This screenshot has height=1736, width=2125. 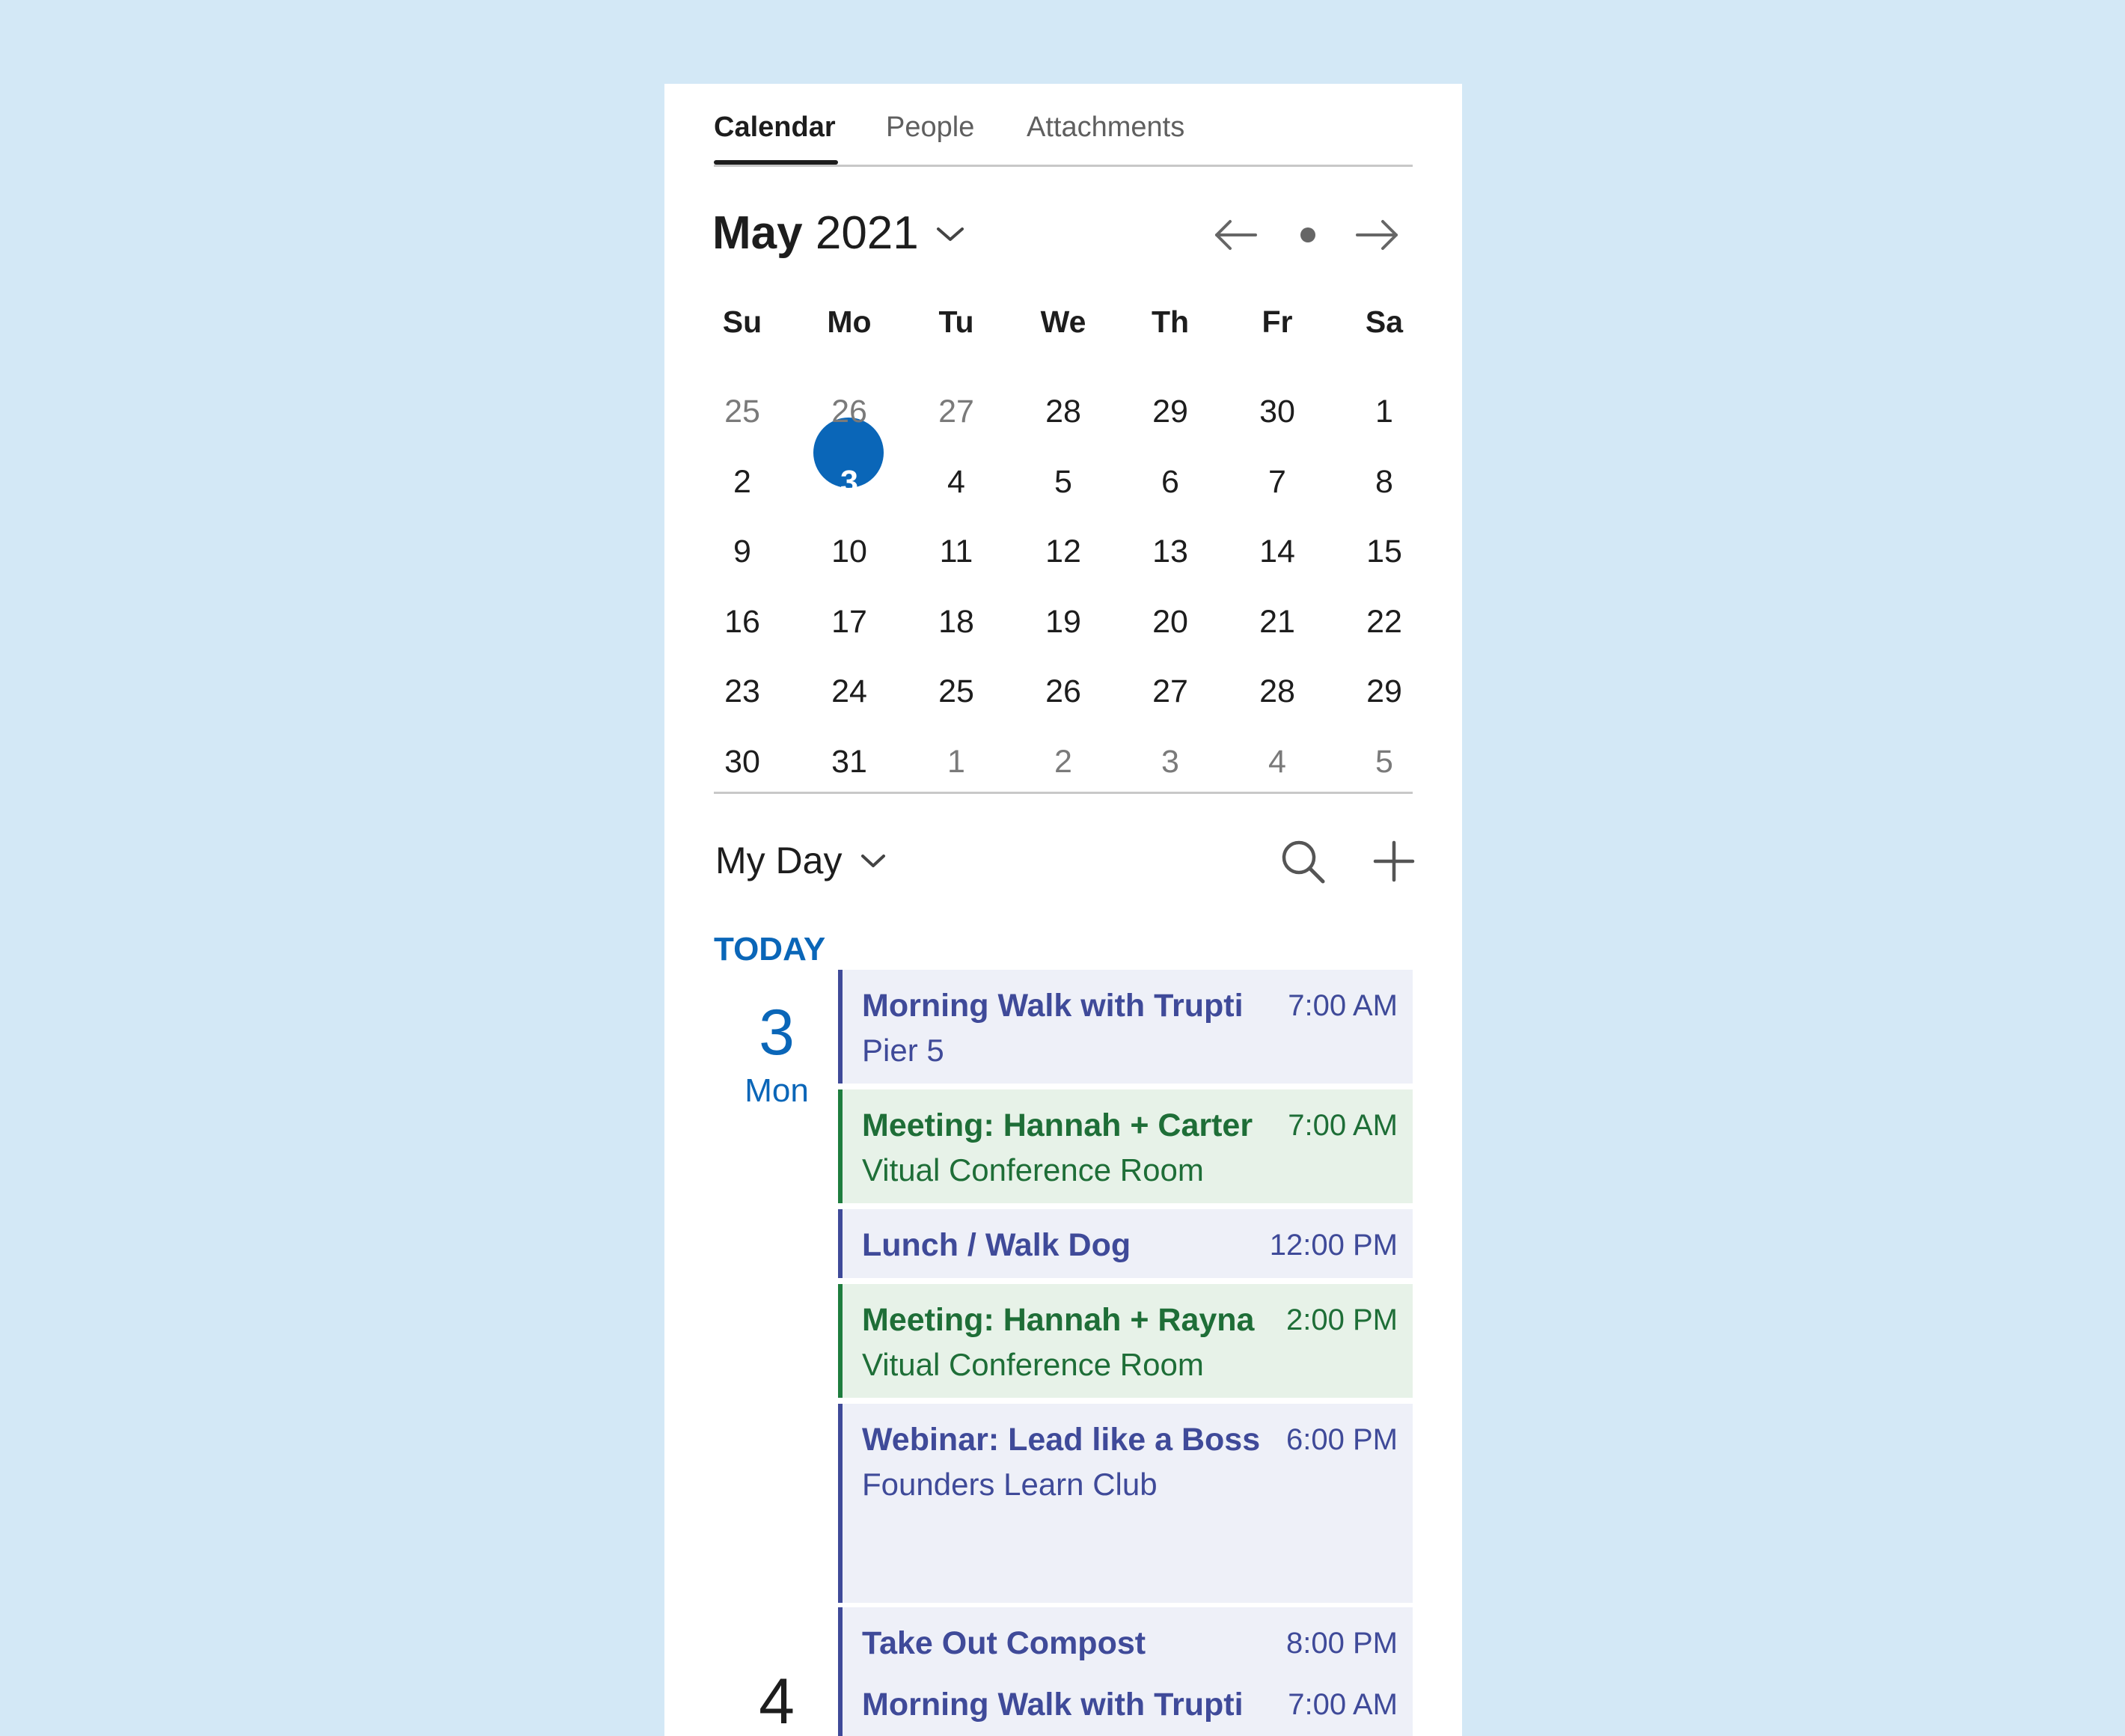 I want to click on event-location: Pier 5, so click(x=903, y=1050).